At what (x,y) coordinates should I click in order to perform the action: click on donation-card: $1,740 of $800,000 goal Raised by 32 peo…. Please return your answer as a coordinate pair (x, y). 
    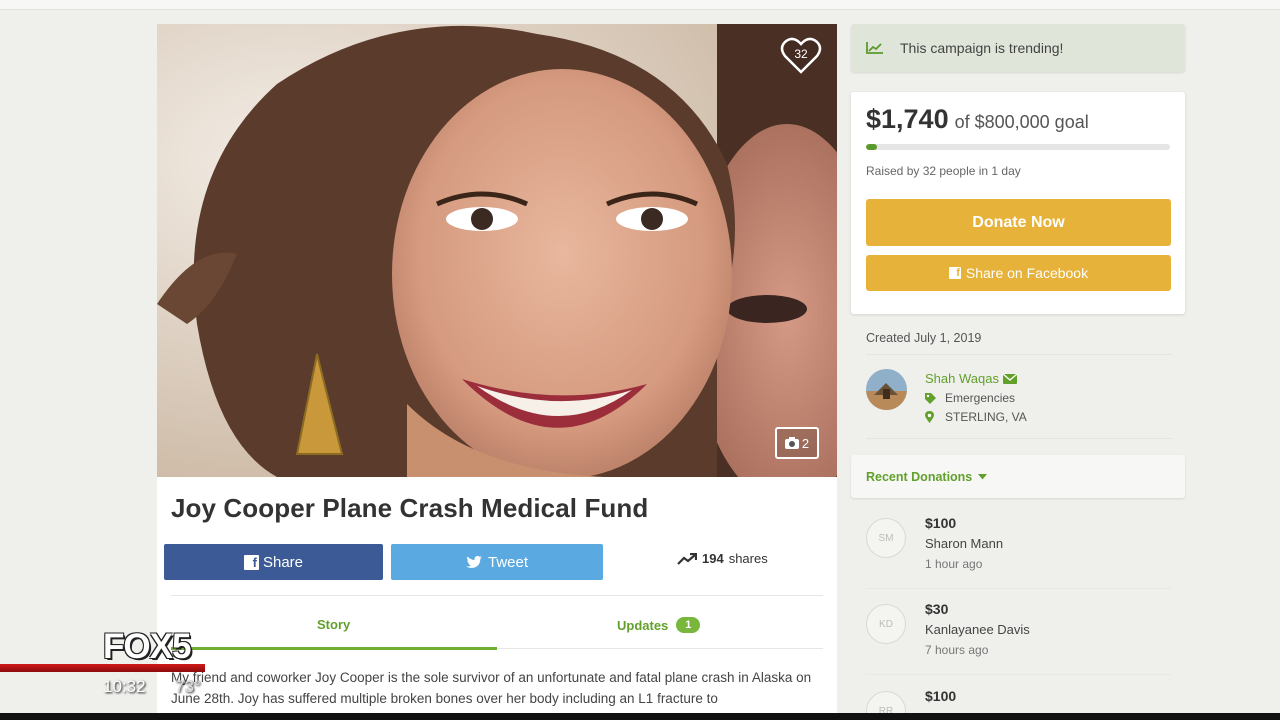
    Looking at the image, I should click on (1018, 203).